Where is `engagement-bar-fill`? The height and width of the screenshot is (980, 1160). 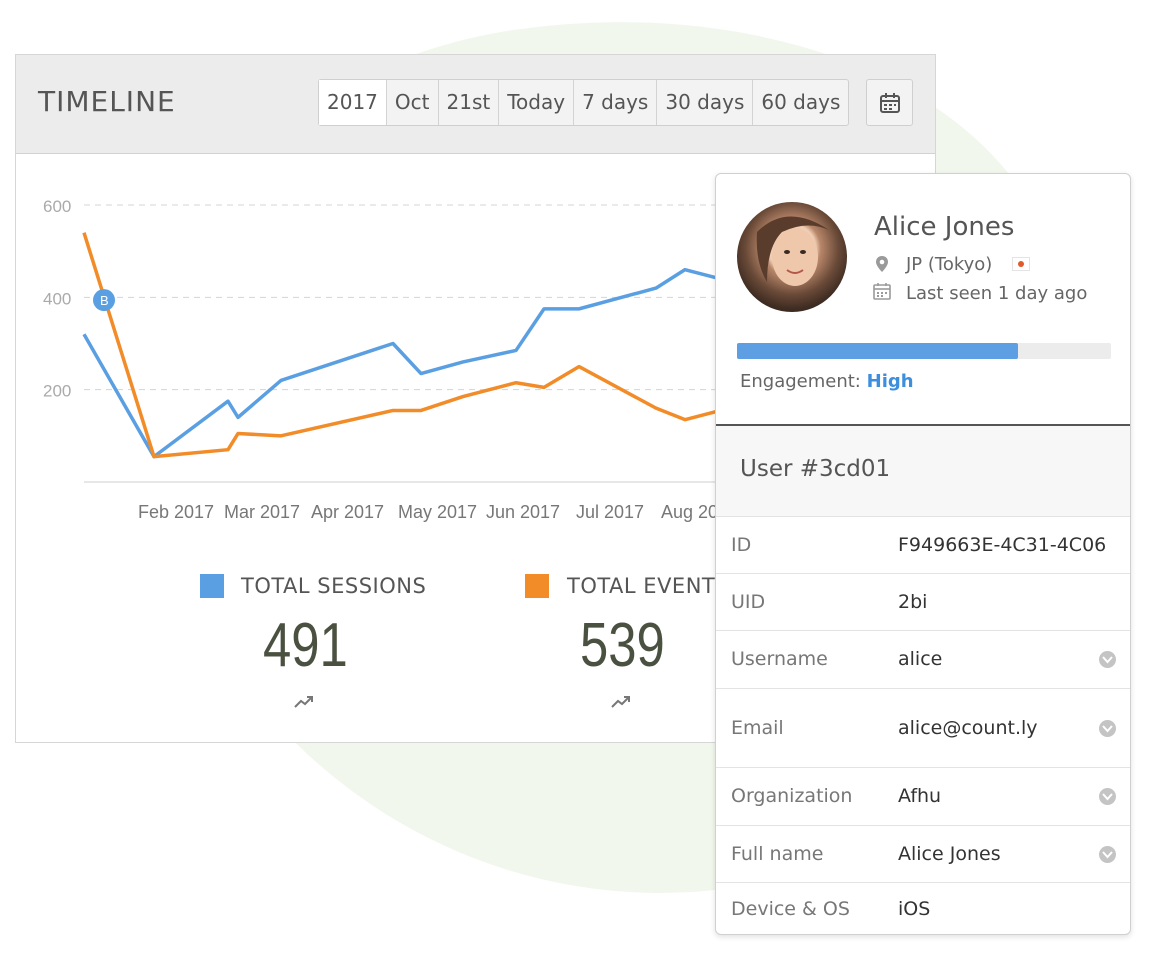 engagement-bar-fill is located at coordinates (877, 351).